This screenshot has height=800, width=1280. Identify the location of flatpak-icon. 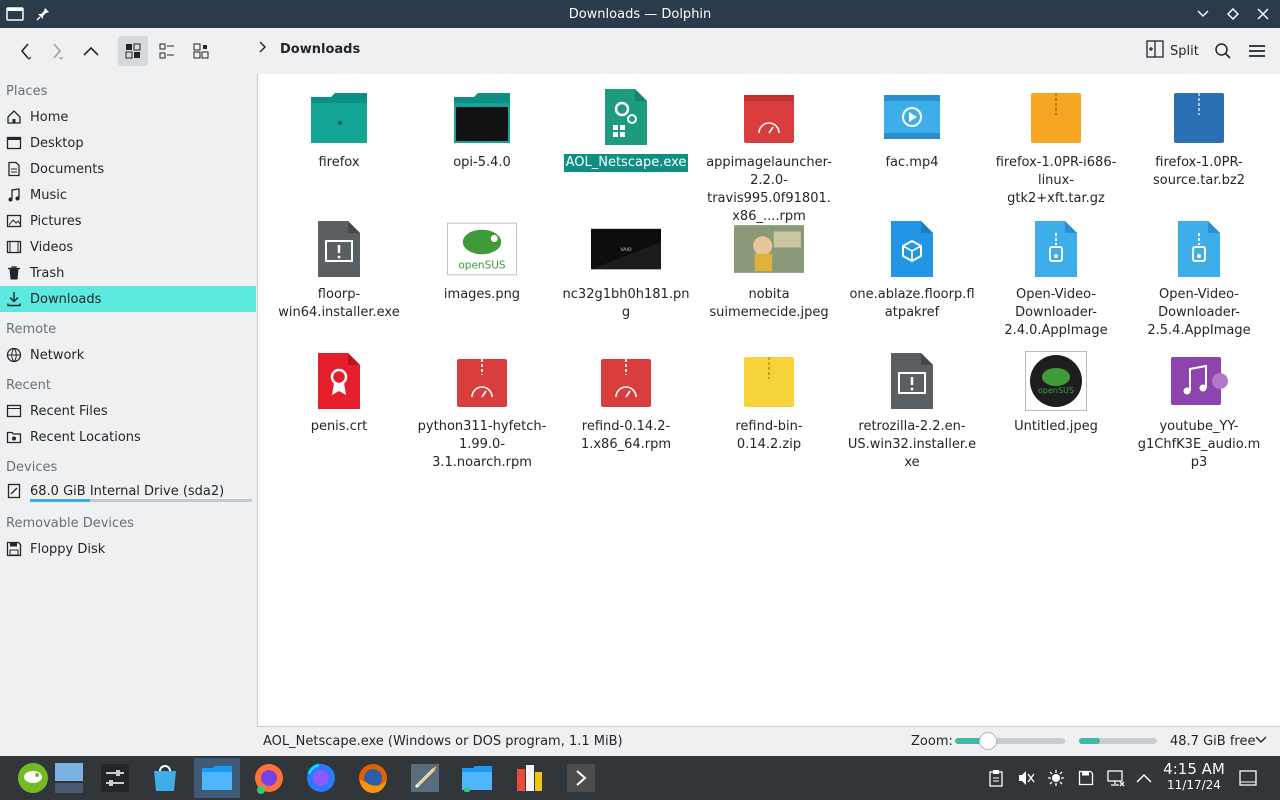
(912, 249).